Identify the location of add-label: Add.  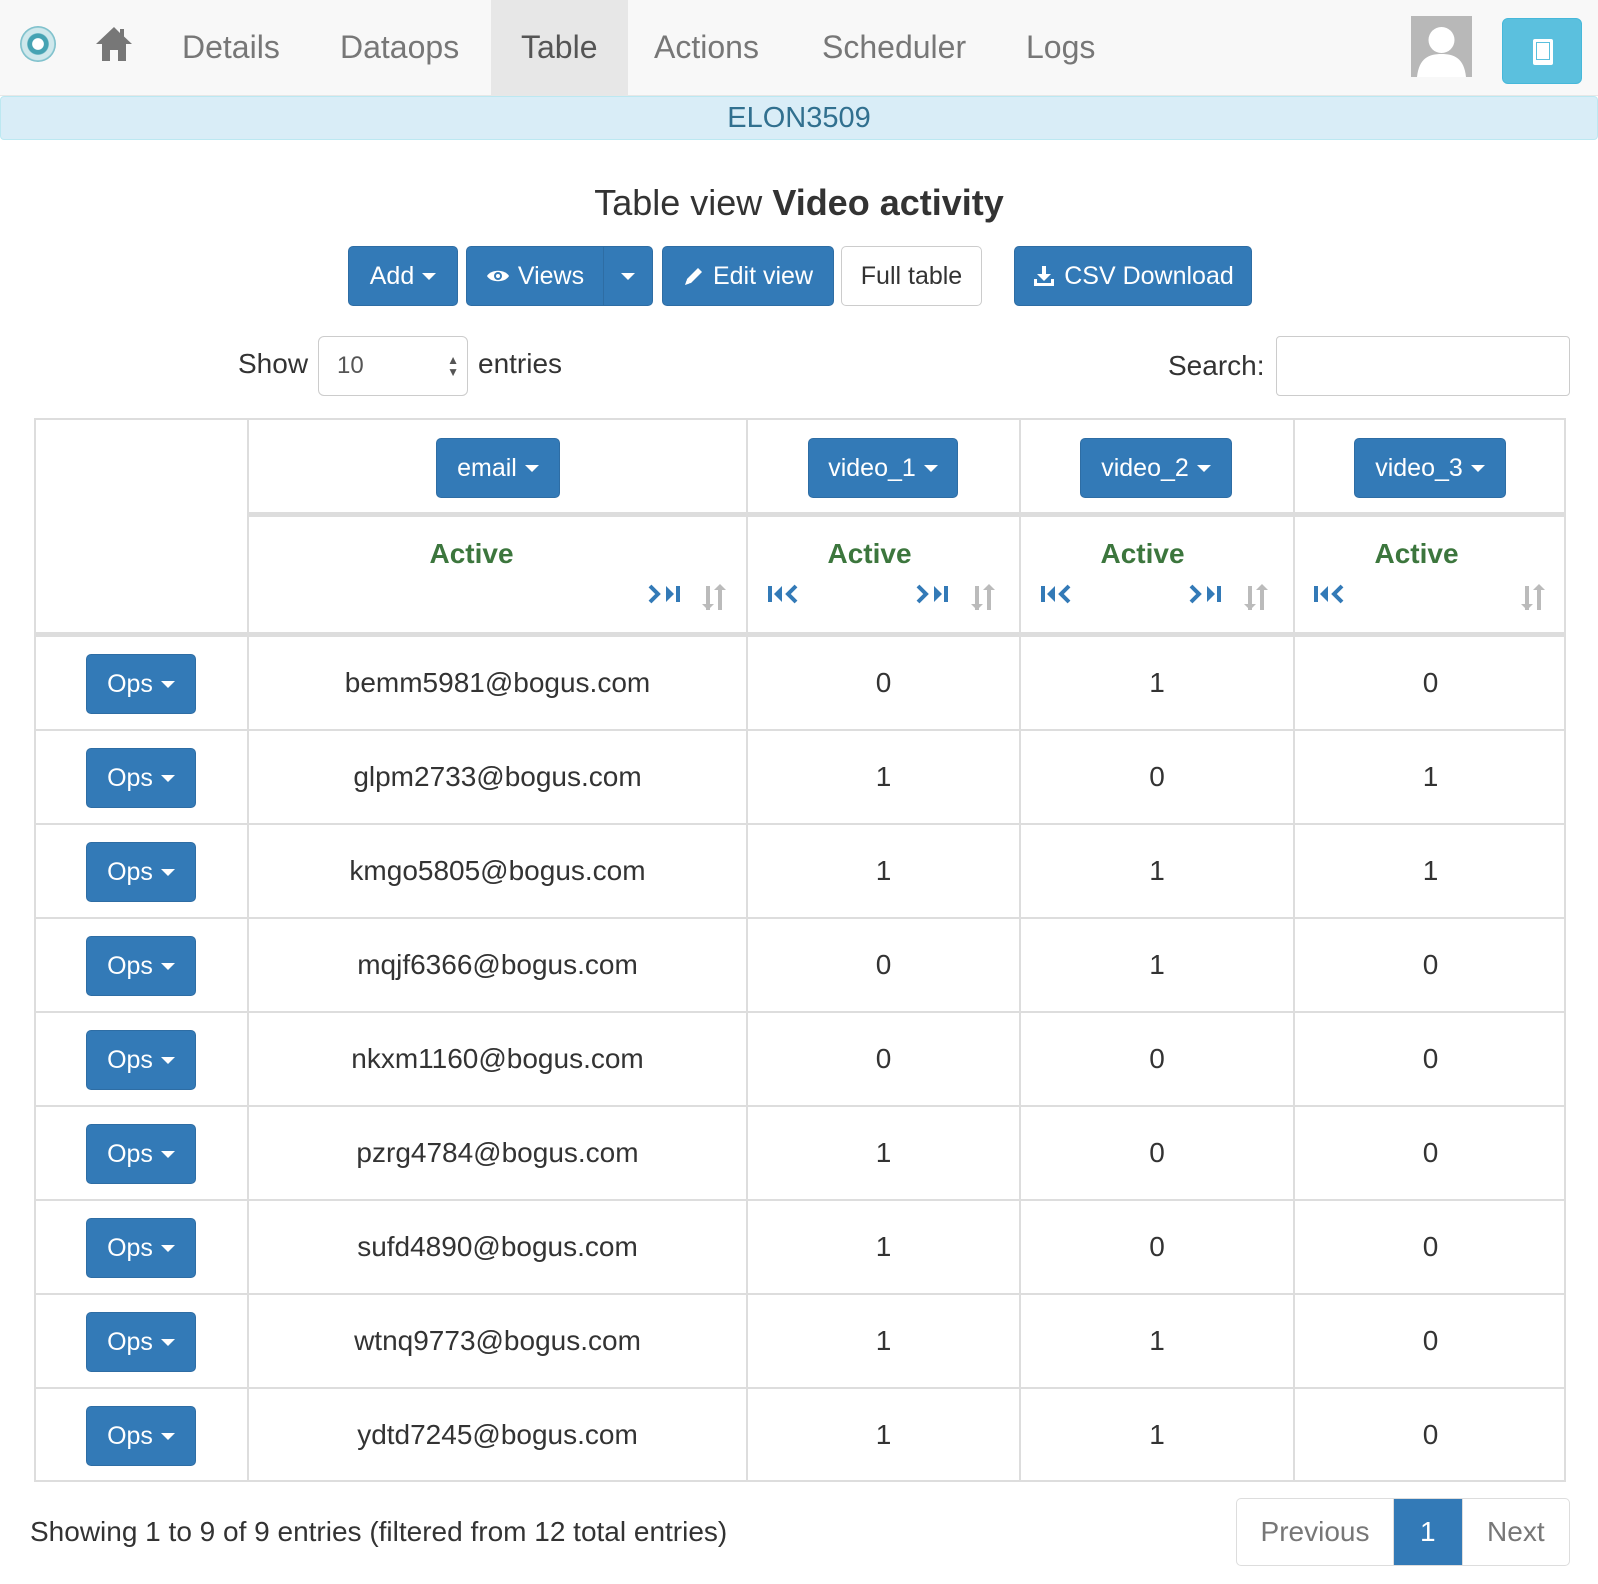
(392, 275).